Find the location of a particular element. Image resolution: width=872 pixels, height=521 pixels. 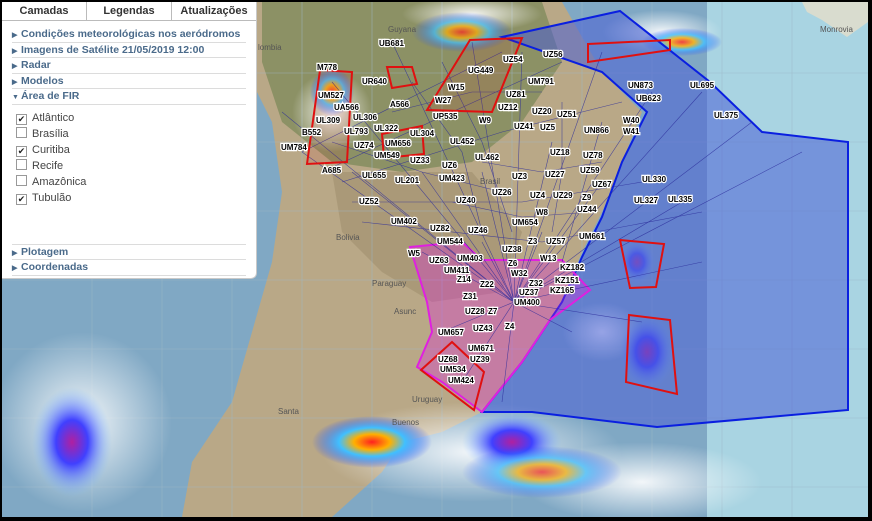

route-label: UZ38 is located at coordinates (512, 249).